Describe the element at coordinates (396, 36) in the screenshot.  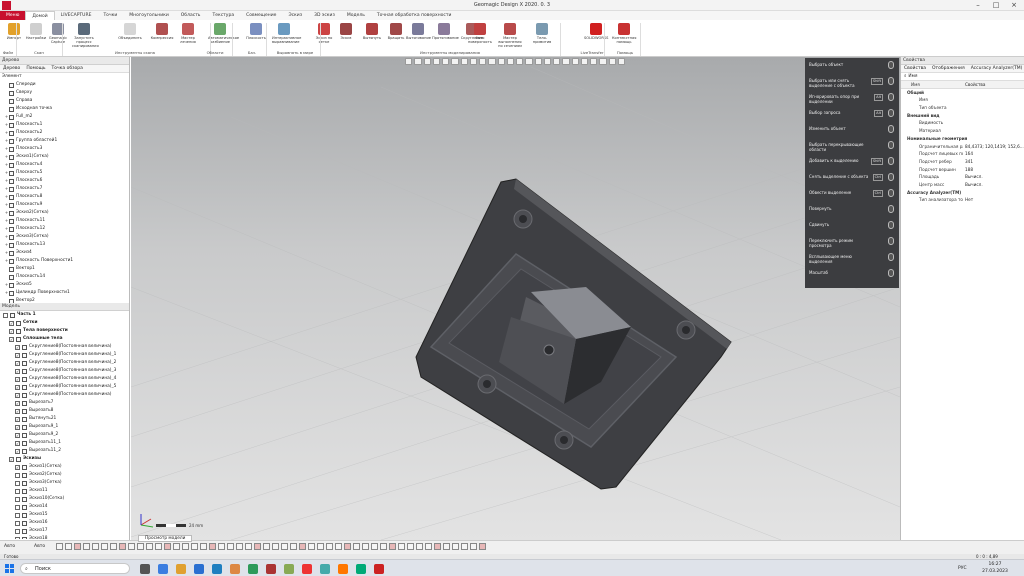
I see `ribbon-button: Вращать` at that location.